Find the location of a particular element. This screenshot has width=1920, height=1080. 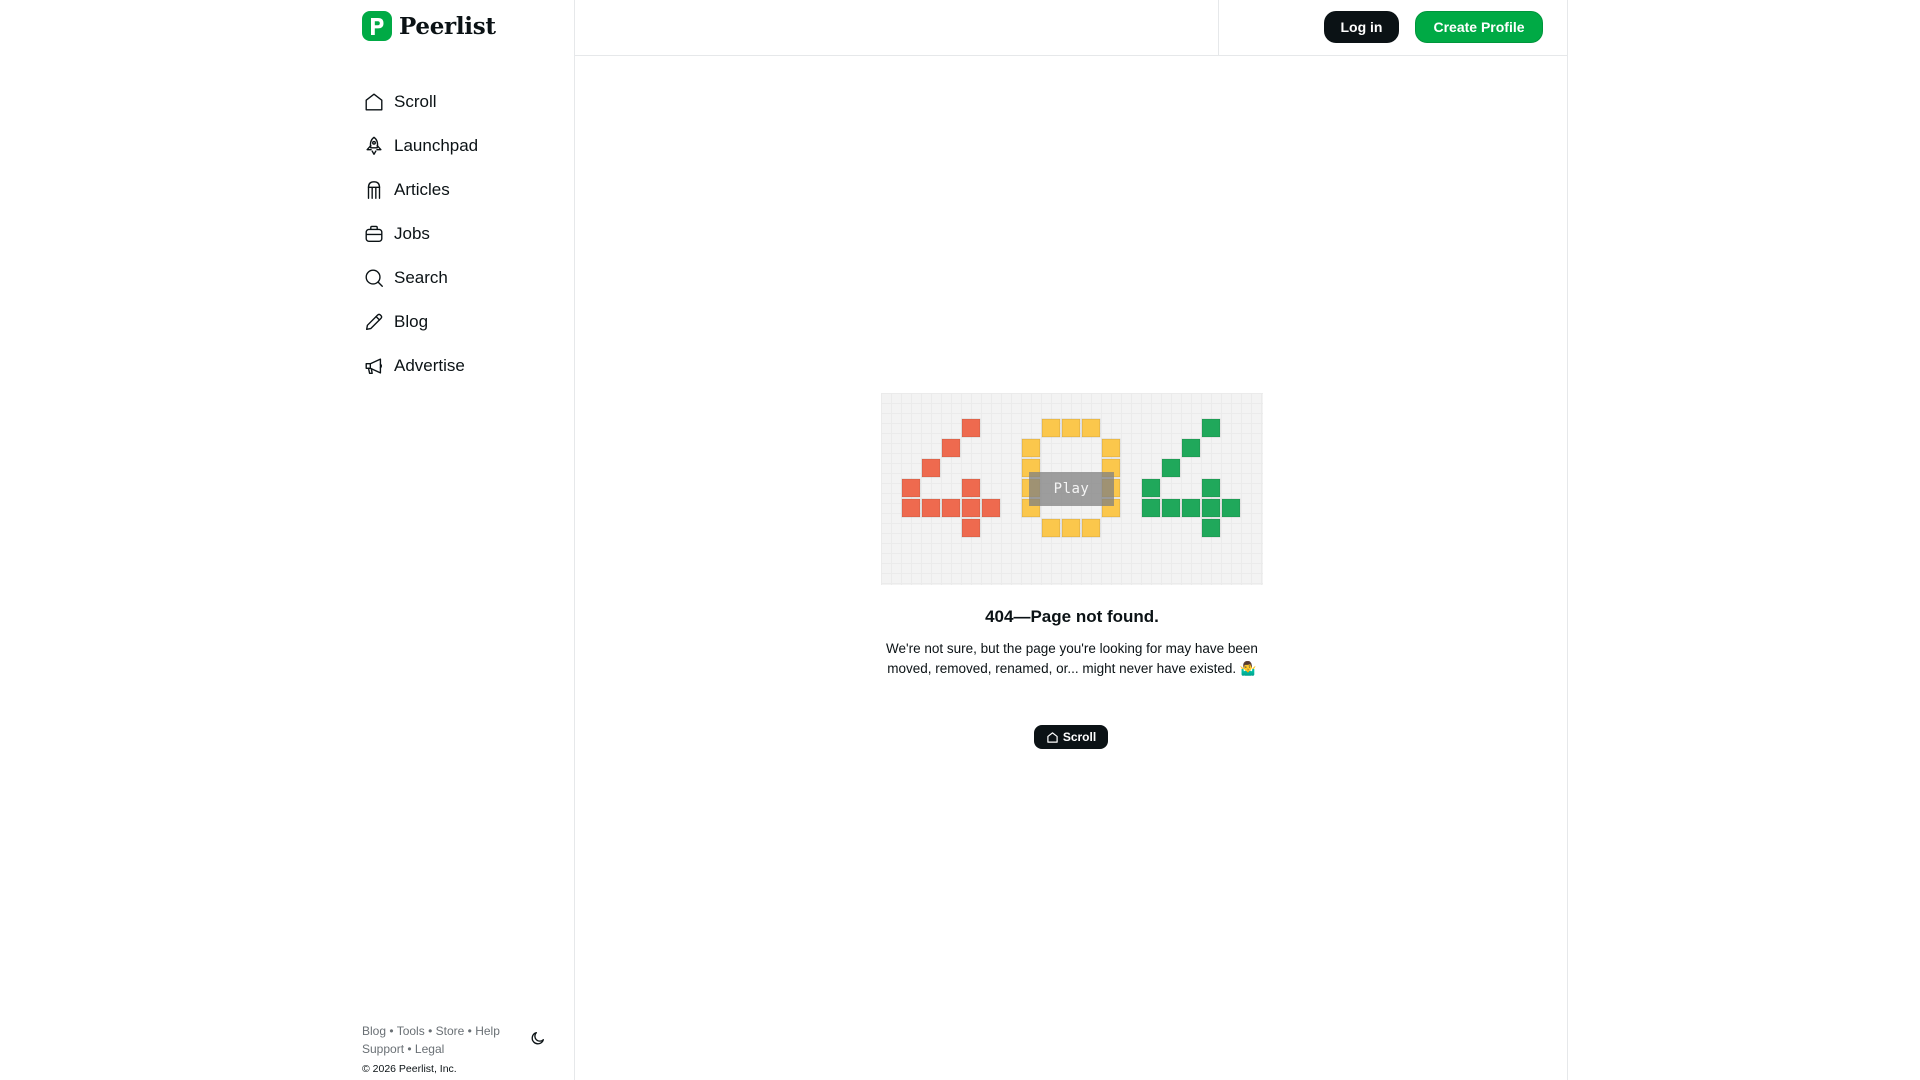

sidebar-item-label: Search is located at coordinates (421, 277).